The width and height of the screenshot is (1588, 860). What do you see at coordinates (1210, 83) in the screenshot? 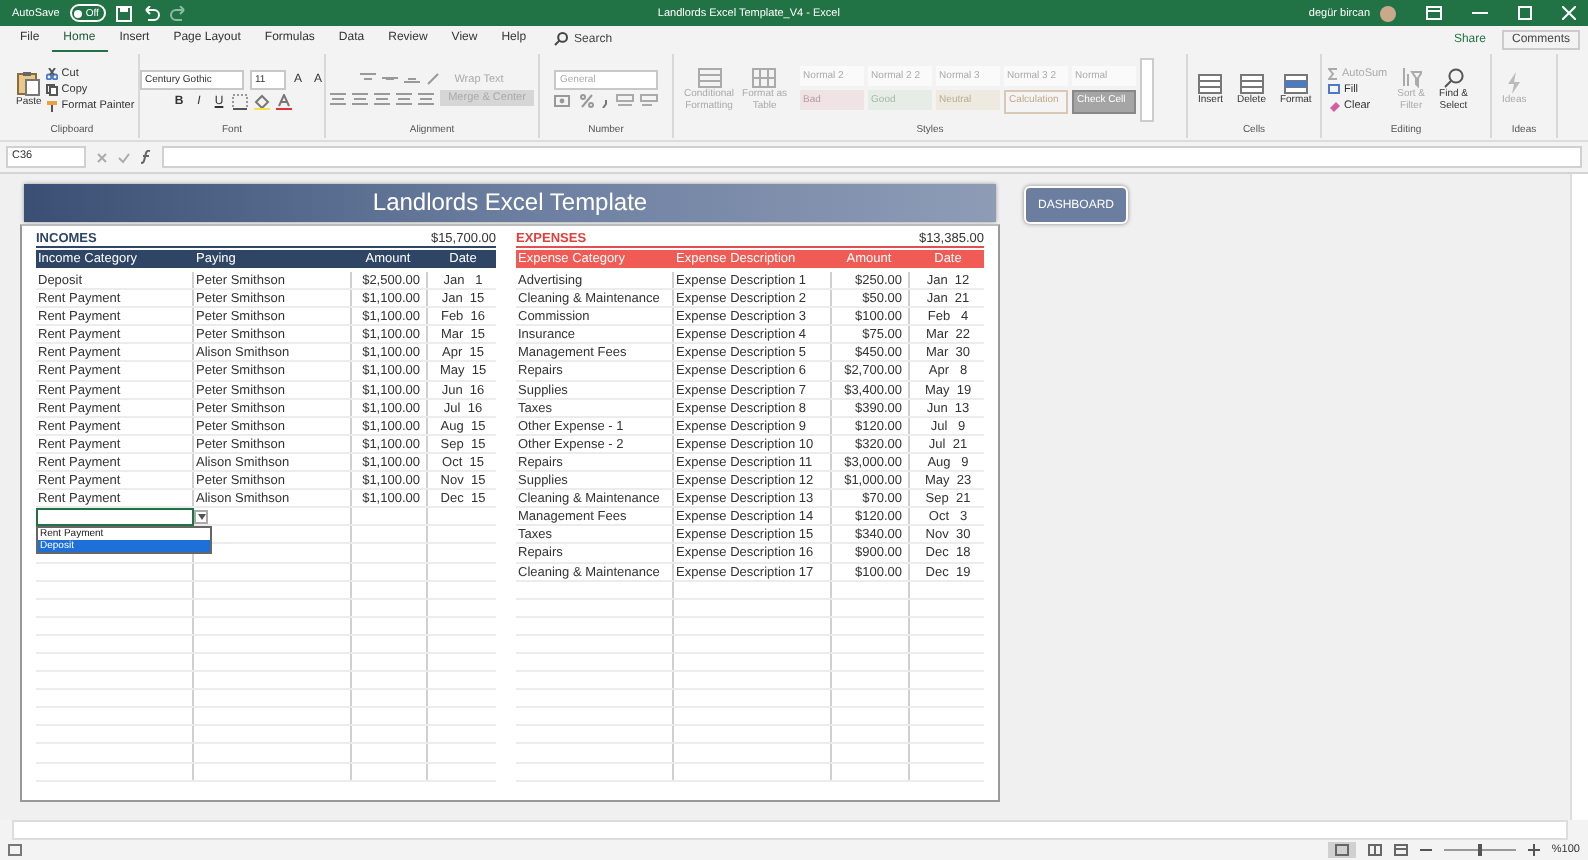
I see `grid-insert-icon` at bounding box center [1210, 83].